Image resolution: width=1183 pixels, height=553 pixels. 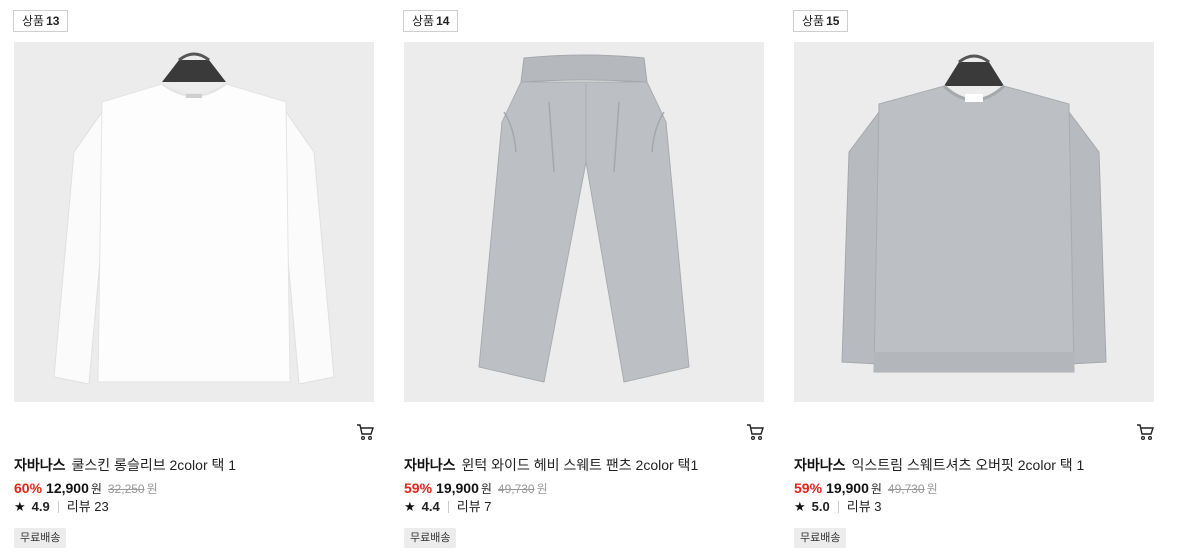 What do you see at coordinates (488, 506) in the screenshot?
I see `review-count: 7` at bounding box center [488, 506].